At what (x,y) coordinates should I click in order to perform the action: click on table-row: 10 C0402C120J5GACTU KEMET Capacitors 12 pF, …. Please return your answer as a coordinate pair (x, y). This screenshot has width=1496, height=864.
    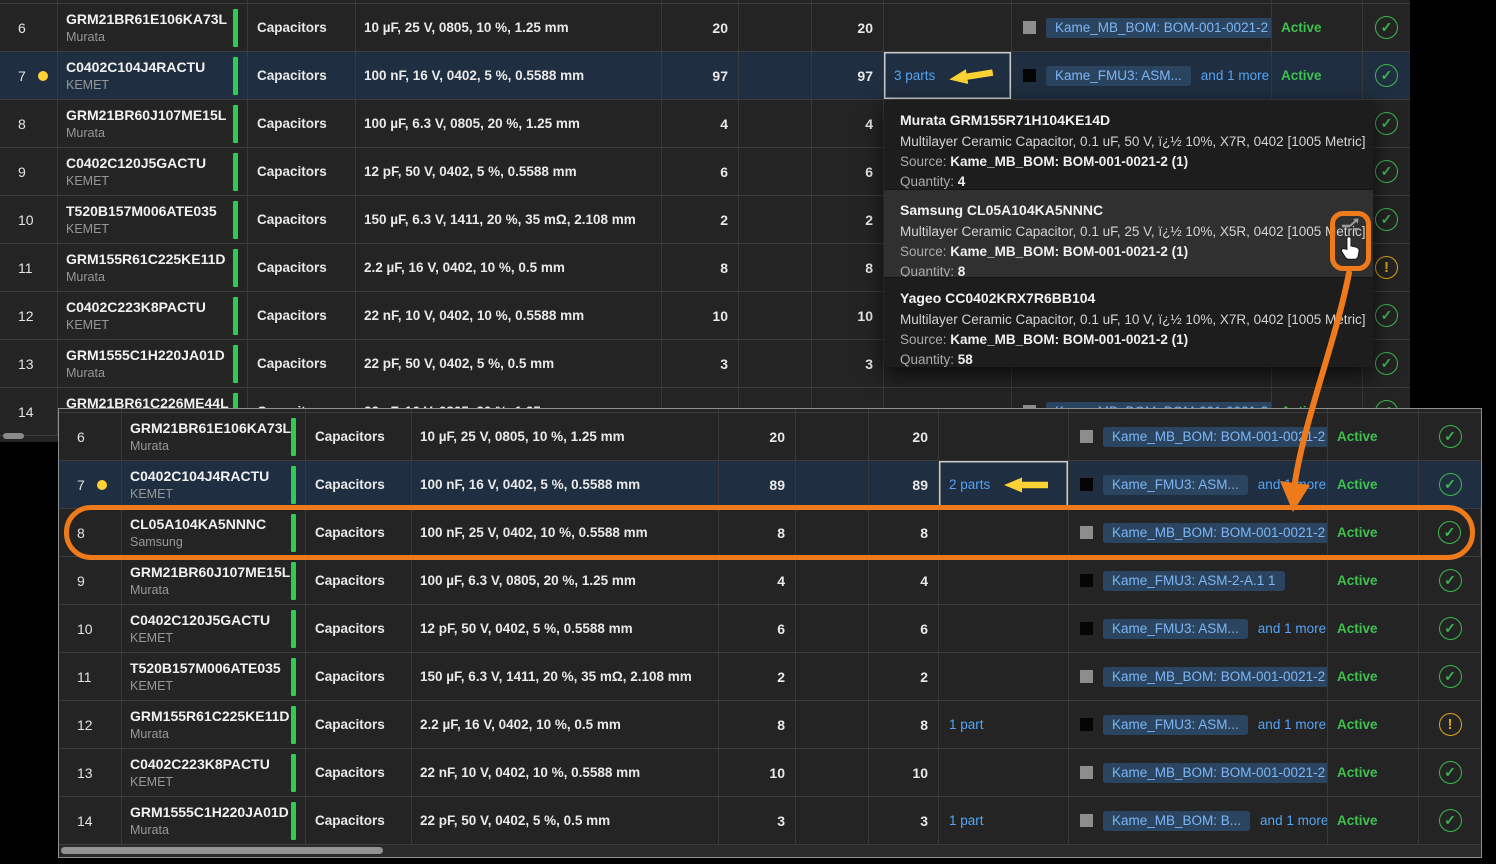
    Looking at the image, I should click on (770, 629).